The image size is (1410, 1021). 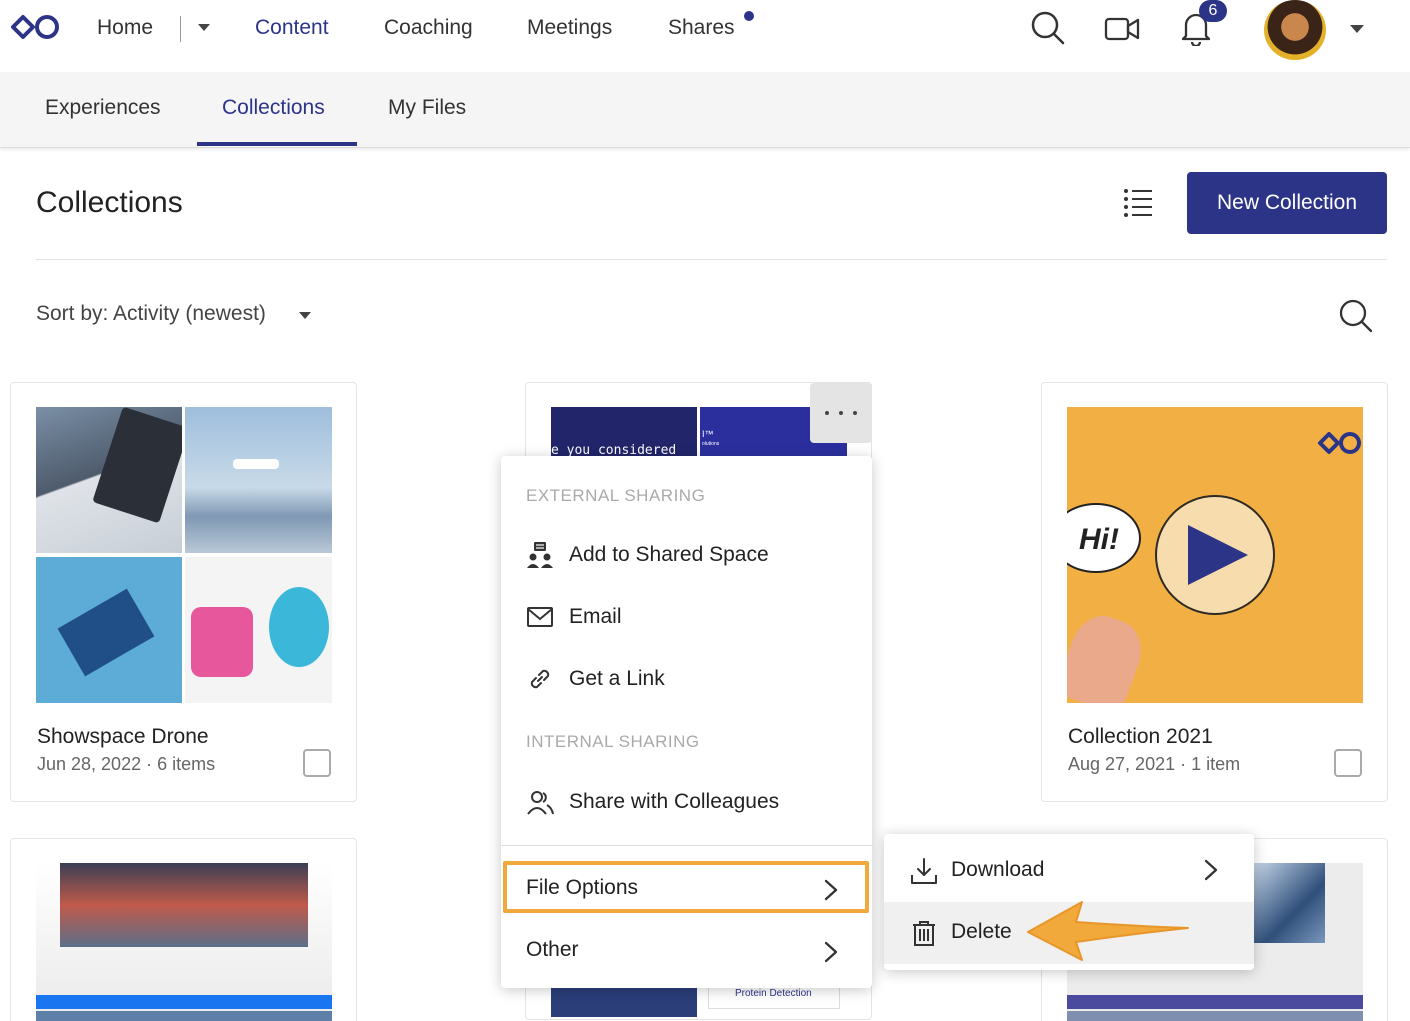 I want to click on card-meta: Jun 28, 2022 · 6 items, so click(x=126, y=764).